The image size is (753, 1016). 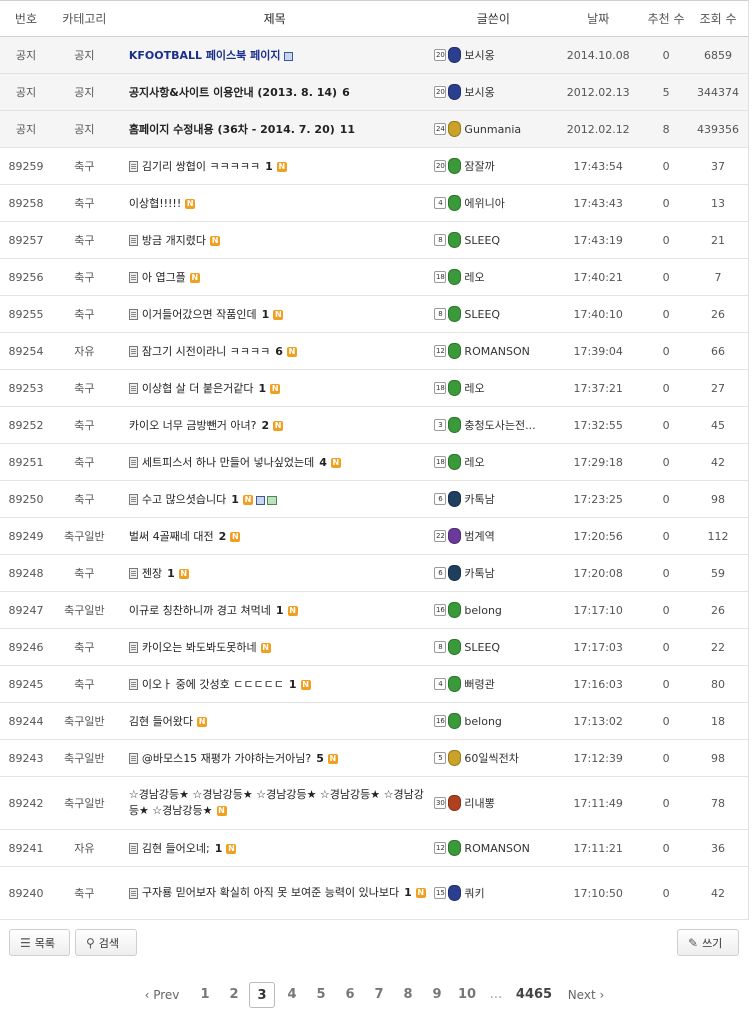 I want to click on post-author: 20 잠잘까, so click(x=492, y=166).